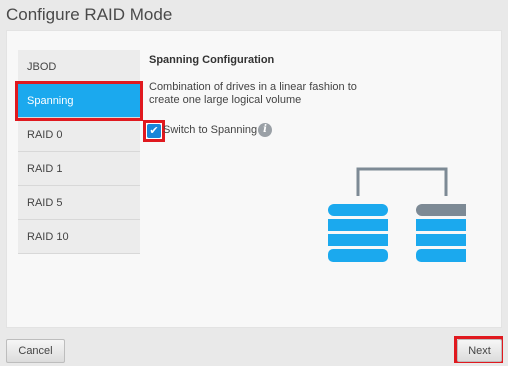 The width and height of the screenshot is (508, 366). I want to click on drive-stack-gray-icon, so click(441, 233).